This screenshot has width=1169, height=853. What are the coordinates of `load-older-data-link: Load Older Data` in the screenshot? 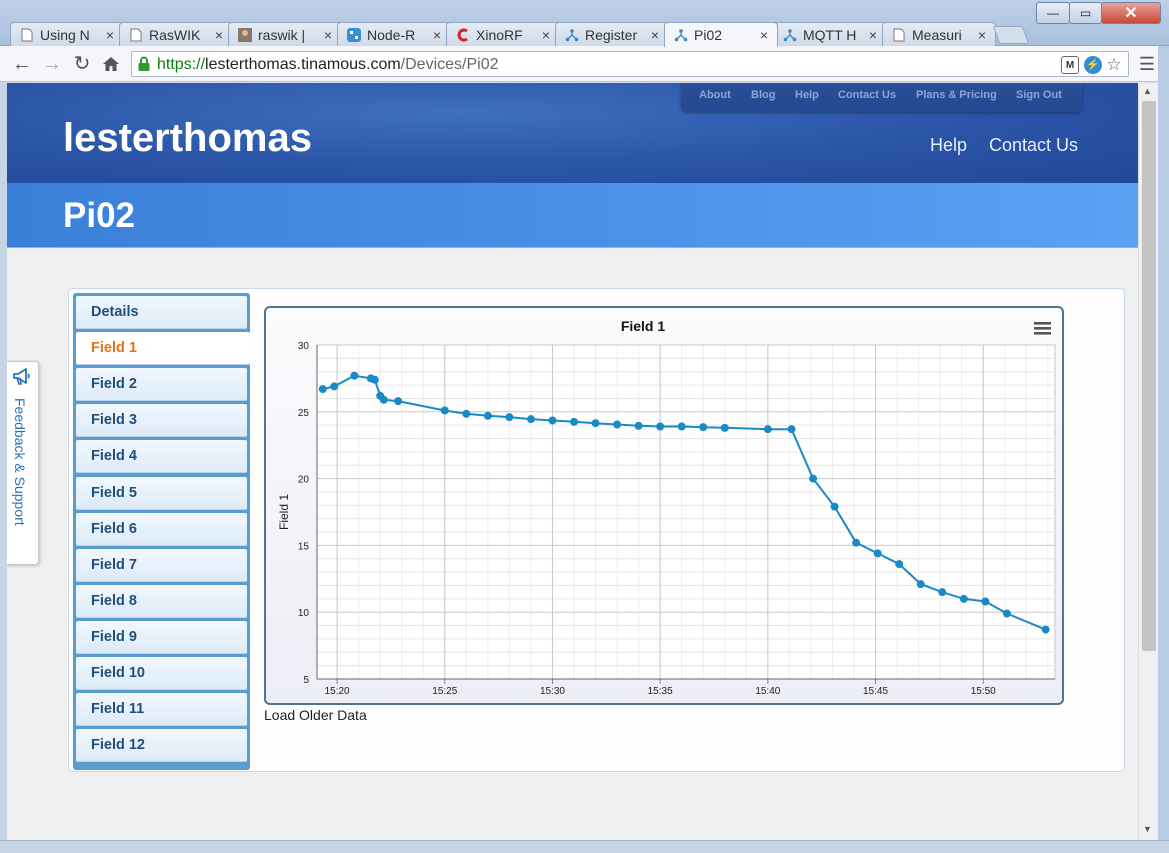 It's located at (315, 715).